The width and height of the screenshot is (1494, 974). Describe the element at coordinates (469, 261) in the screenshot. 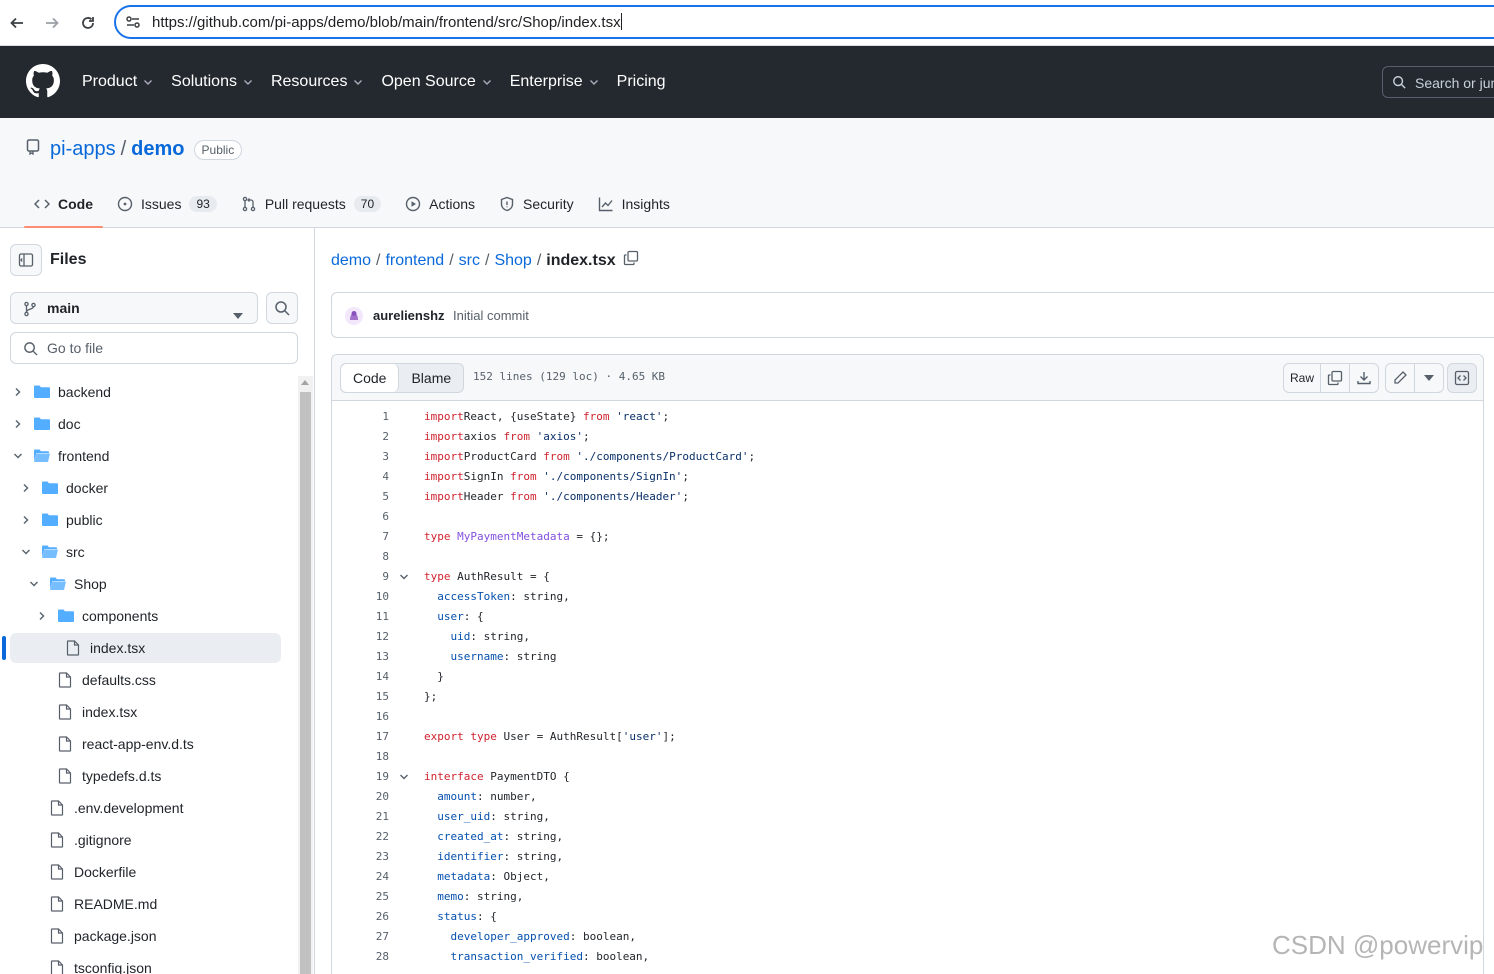

I see `breadcrumb-src-link: src` at that location.